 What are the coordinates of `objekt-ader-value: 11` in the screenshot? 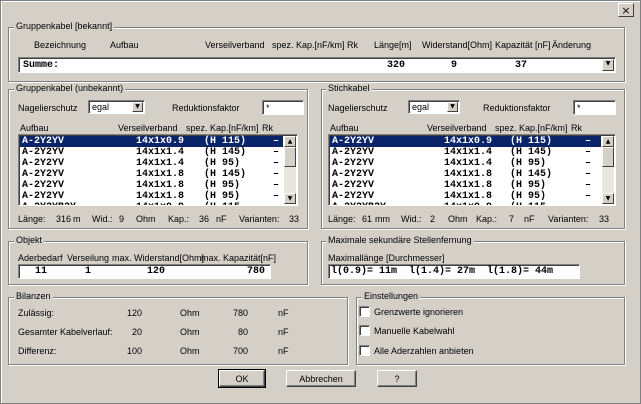 It's located at (41, 271).